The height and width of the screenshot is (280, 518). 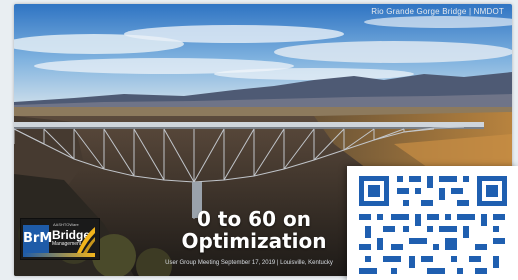 I want to click on logo-bar, so click(x=59, y=255).